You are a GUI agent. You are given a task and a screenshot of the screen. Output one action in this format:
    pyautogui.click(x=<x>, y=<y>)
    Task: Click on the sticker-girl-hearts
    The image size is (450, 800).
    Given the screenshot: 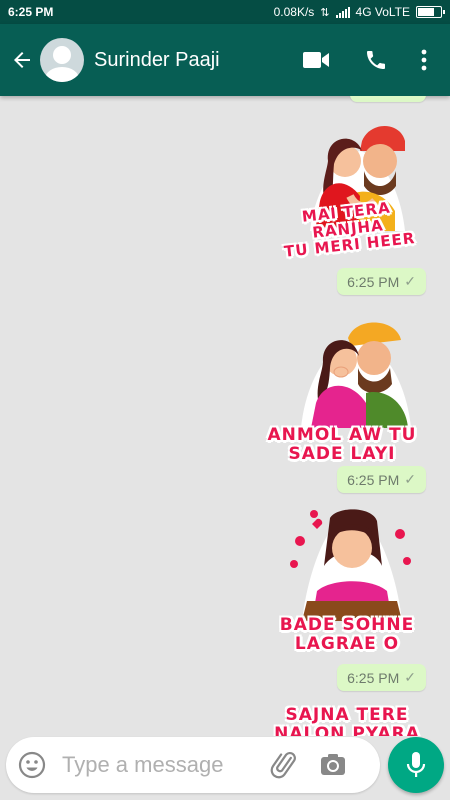 What is the action you would take?
    pyautogui.click(x=352, y=563)
    